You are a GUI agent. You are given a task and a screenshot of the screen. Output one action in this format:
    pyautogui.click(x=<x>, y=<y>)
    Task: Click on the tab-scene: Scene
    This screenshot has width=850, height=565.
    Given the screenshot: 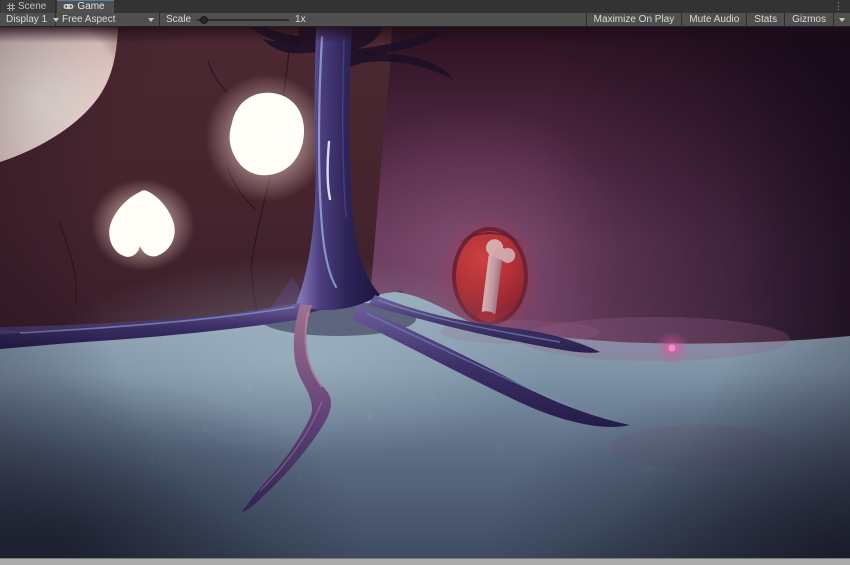 What is the action you would take?
    pyautogui.click(x=29, y=6)
    